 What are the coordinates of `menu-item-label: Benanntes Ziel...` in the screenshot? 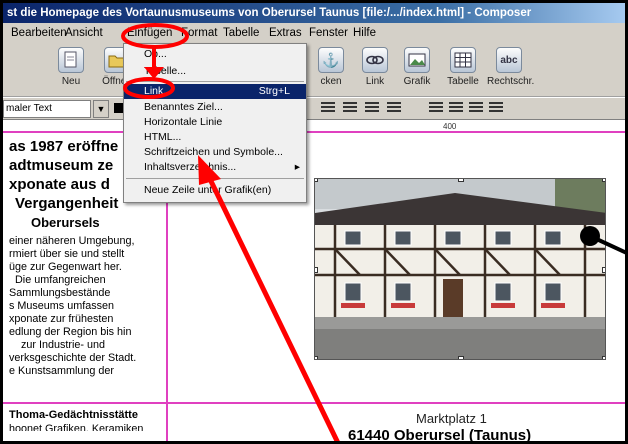 It's located at (183, 107).